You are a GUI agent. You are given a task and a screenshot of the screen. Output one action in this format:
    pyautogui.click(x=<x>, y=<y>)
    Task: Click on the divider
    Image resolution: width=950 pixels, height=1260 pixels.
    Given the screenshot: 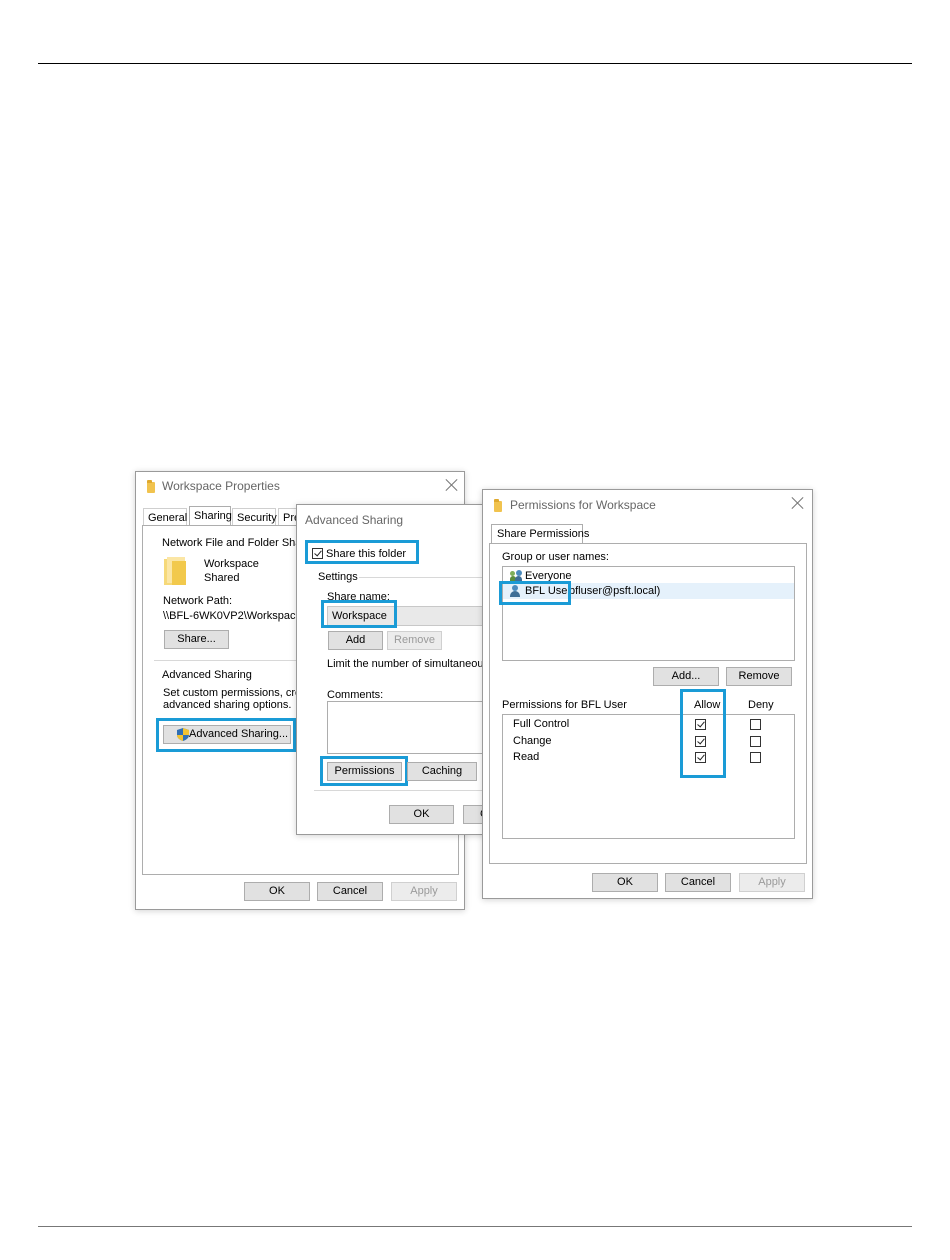 What is the action you would take?
    pyautogui.click(x=226, y=660)
    